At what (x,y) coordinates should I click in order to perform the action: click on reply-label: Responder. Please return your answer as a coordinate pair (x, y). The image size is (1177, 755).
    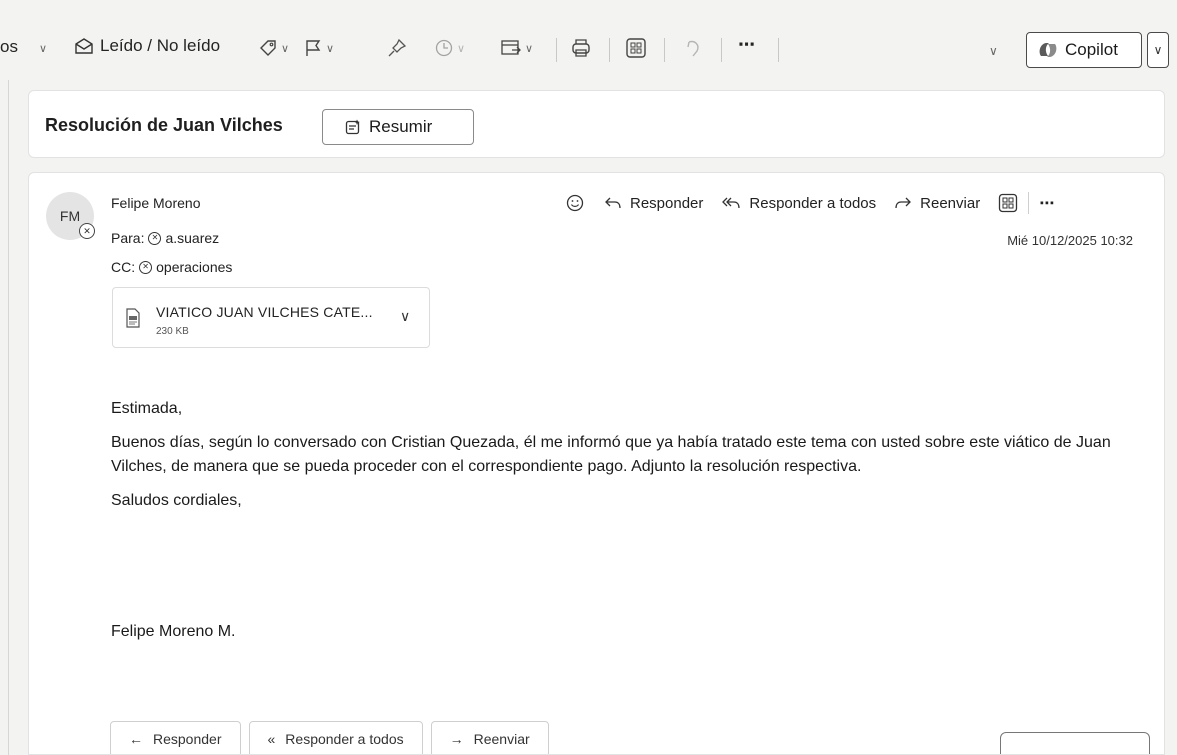
    Looking at the image, I should click on (667, 203).